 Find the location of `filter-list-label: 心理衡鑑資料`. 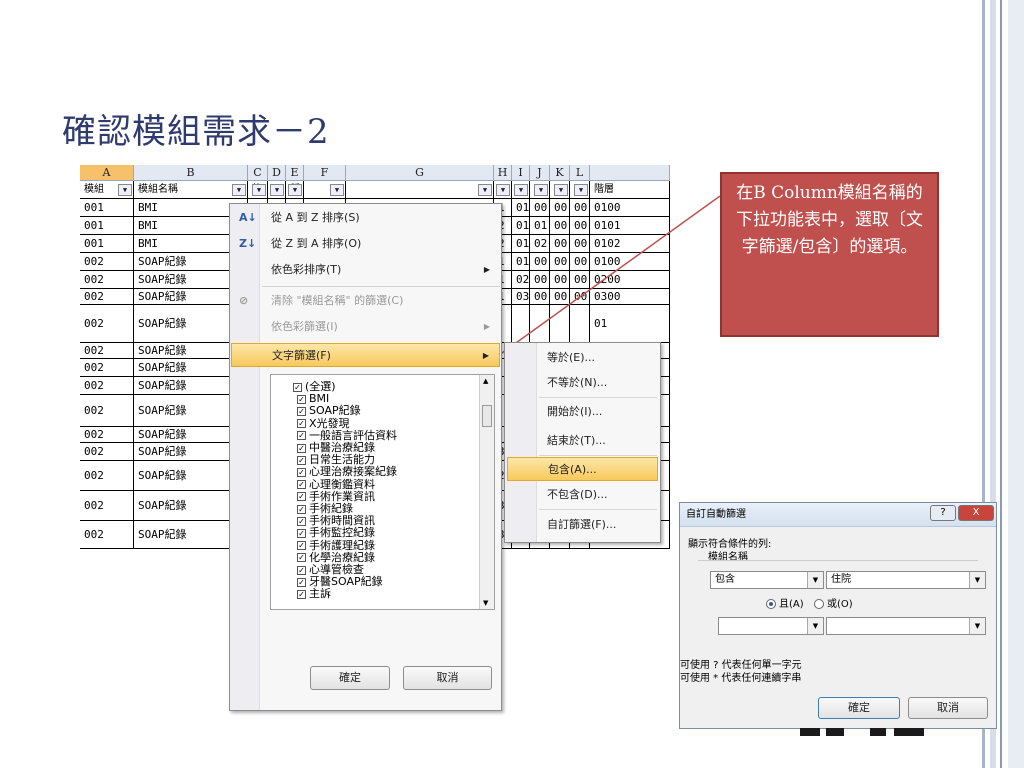

filter-list-label: 心理衡鑑資料 is located at coordinates (342, 484).